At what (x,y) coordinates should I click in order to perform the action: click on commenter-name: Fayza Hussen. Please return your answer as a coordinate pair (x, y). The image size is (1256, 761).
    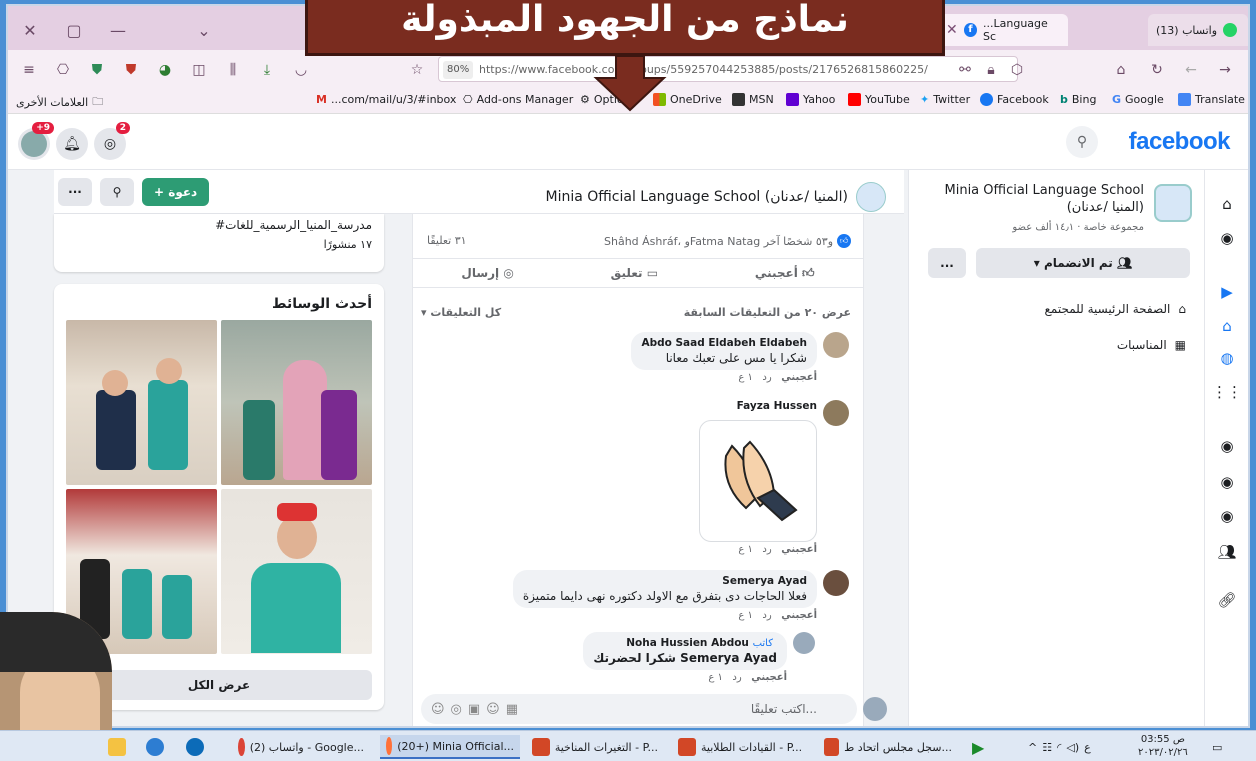
    Looking at the image, I should click on (758, 406).